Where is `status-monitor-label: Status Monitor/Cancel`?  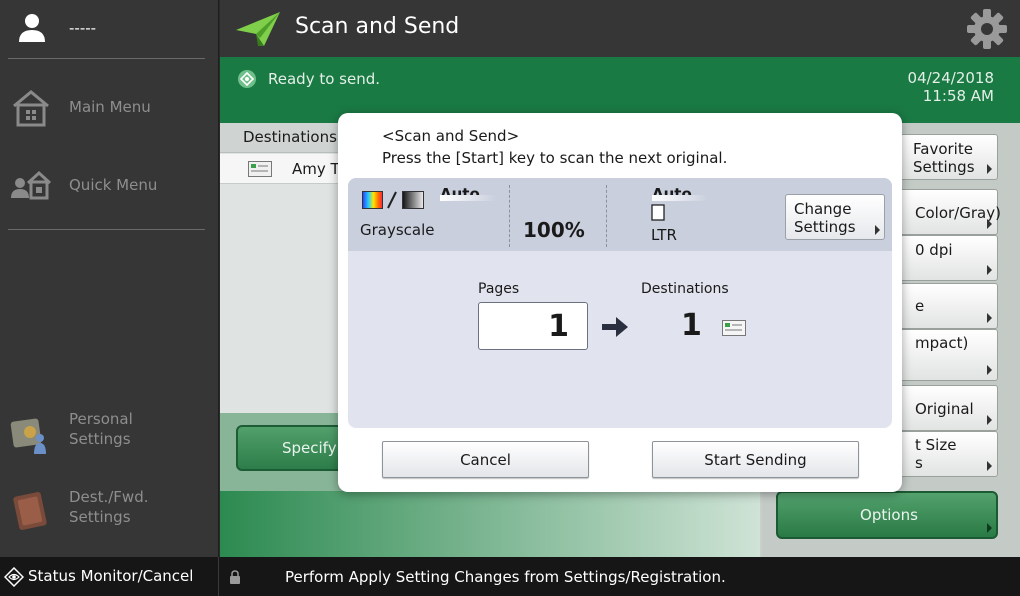 status-monitor-label: Status Monitor/Cancel is located at coordinates (111, 576).